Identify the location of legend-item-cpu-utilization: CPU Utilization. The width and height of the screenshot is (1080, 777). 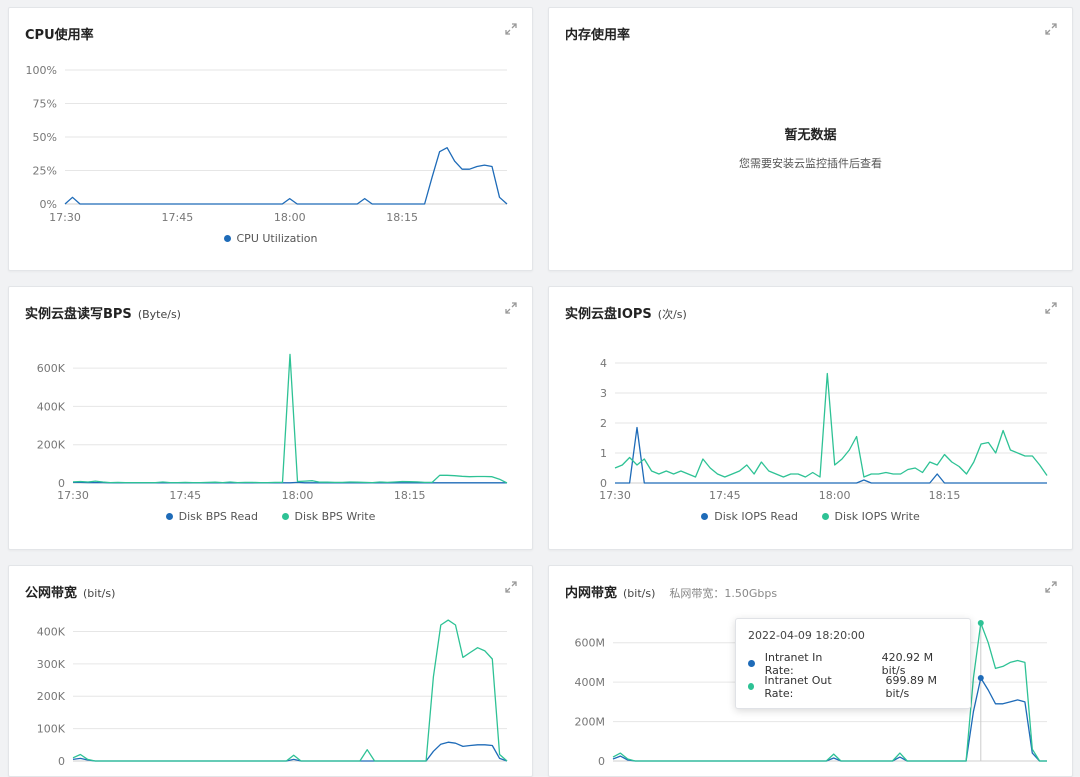
(271, 238).